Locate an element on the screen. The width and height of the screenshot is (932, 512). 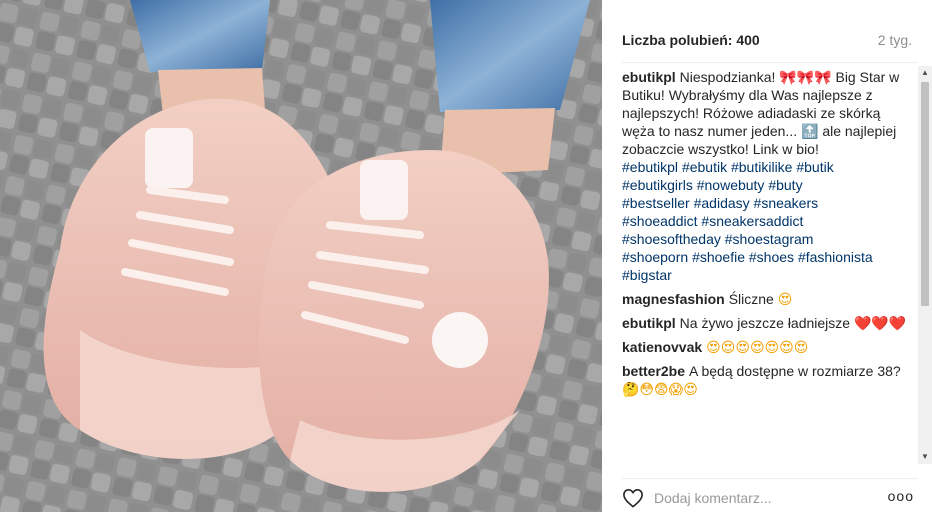
comment-username: magnesfashion is located at coordinates (673, 299).